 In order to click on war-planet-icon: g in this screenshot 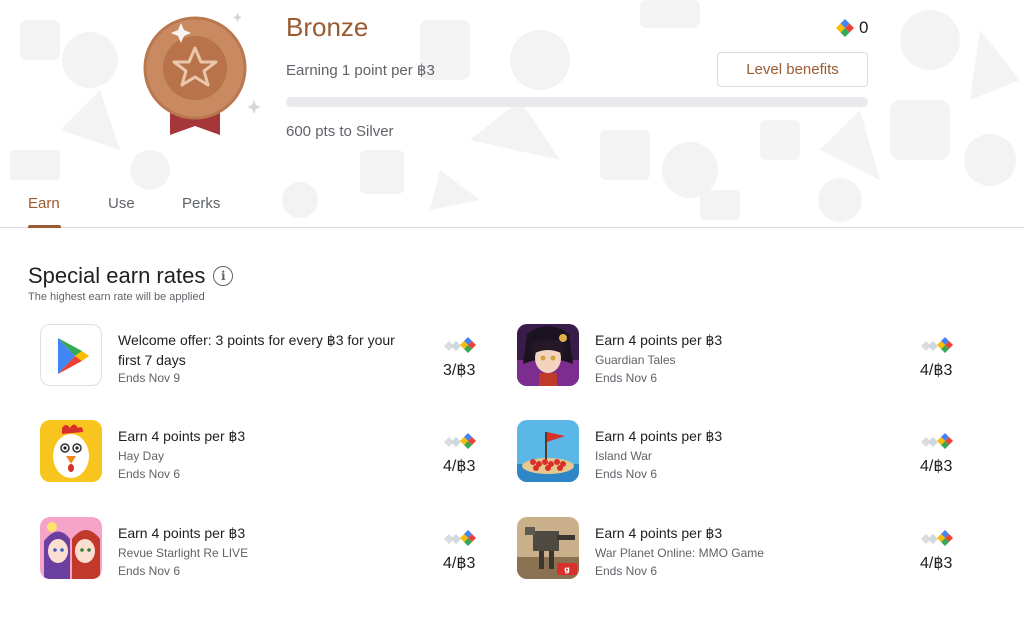, I will do `click(548, 548)`.